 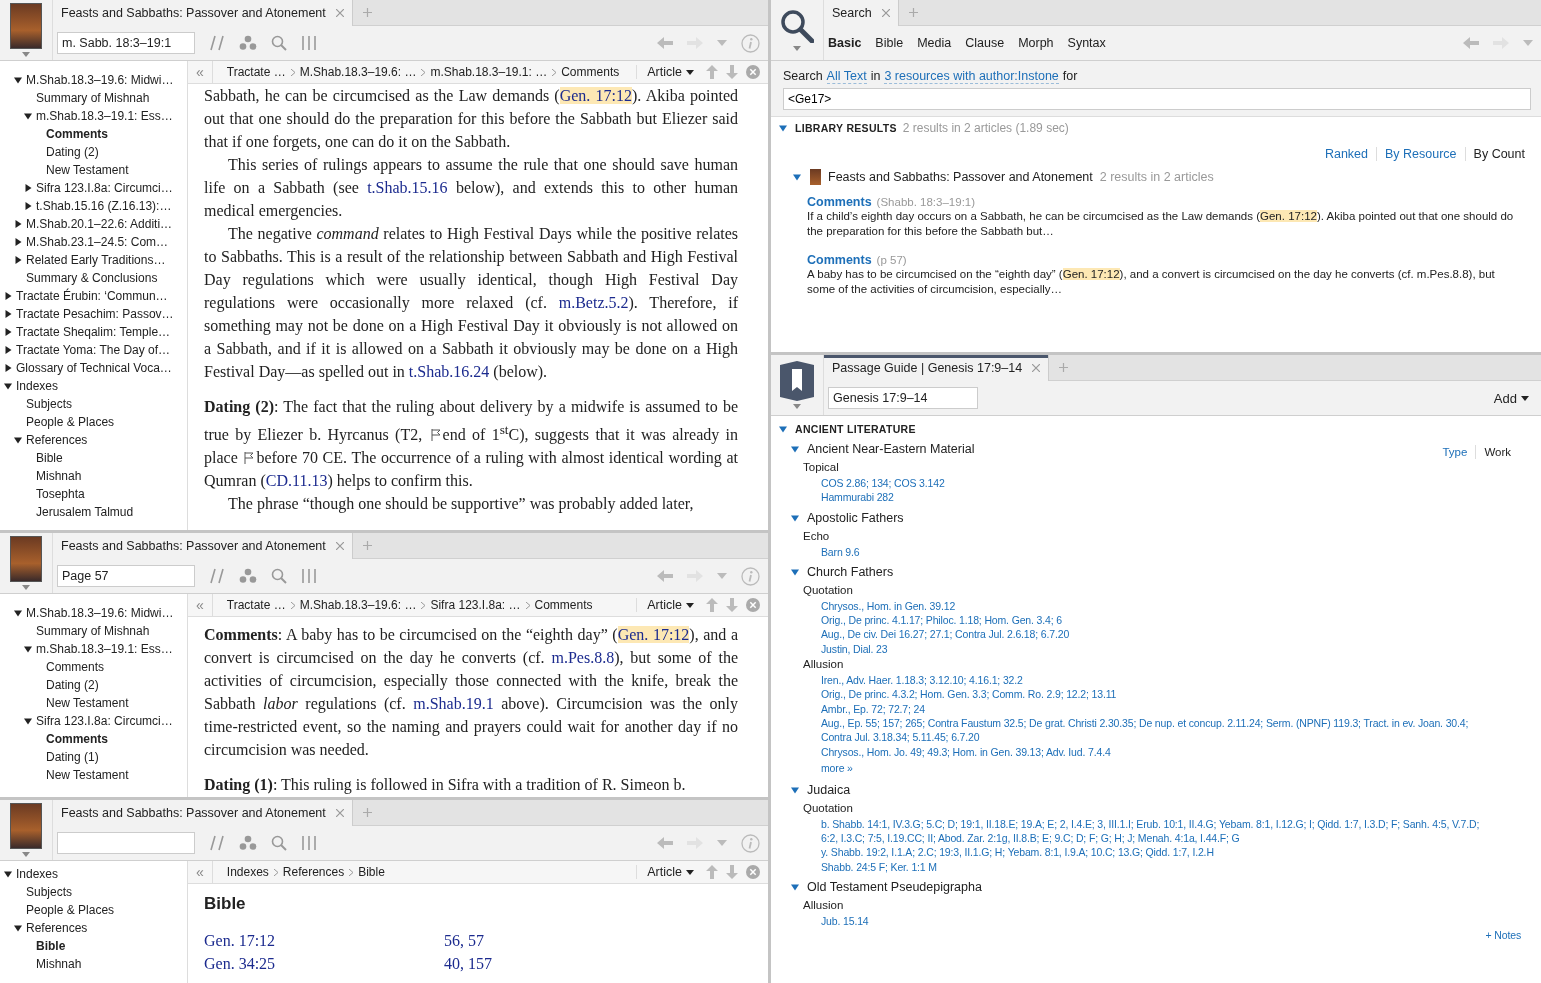 I want to click on citation-links: Hammurabi 282, so click(x=1150, y=497).